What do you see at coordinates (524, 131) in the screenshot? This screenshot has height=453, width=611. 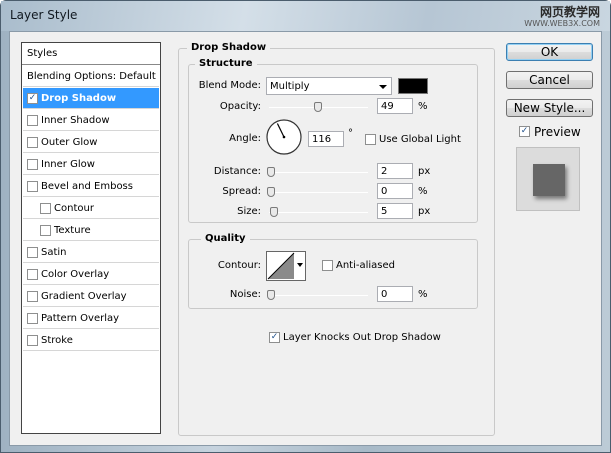 I see `preview-checkbox: ✓` at bounding box center [524, 131].